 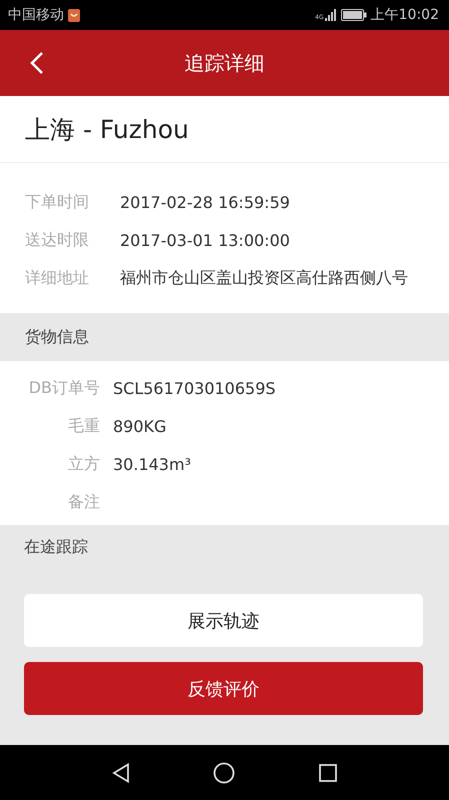 I want to click on field-label: 备注, so click(x=83, y=502).